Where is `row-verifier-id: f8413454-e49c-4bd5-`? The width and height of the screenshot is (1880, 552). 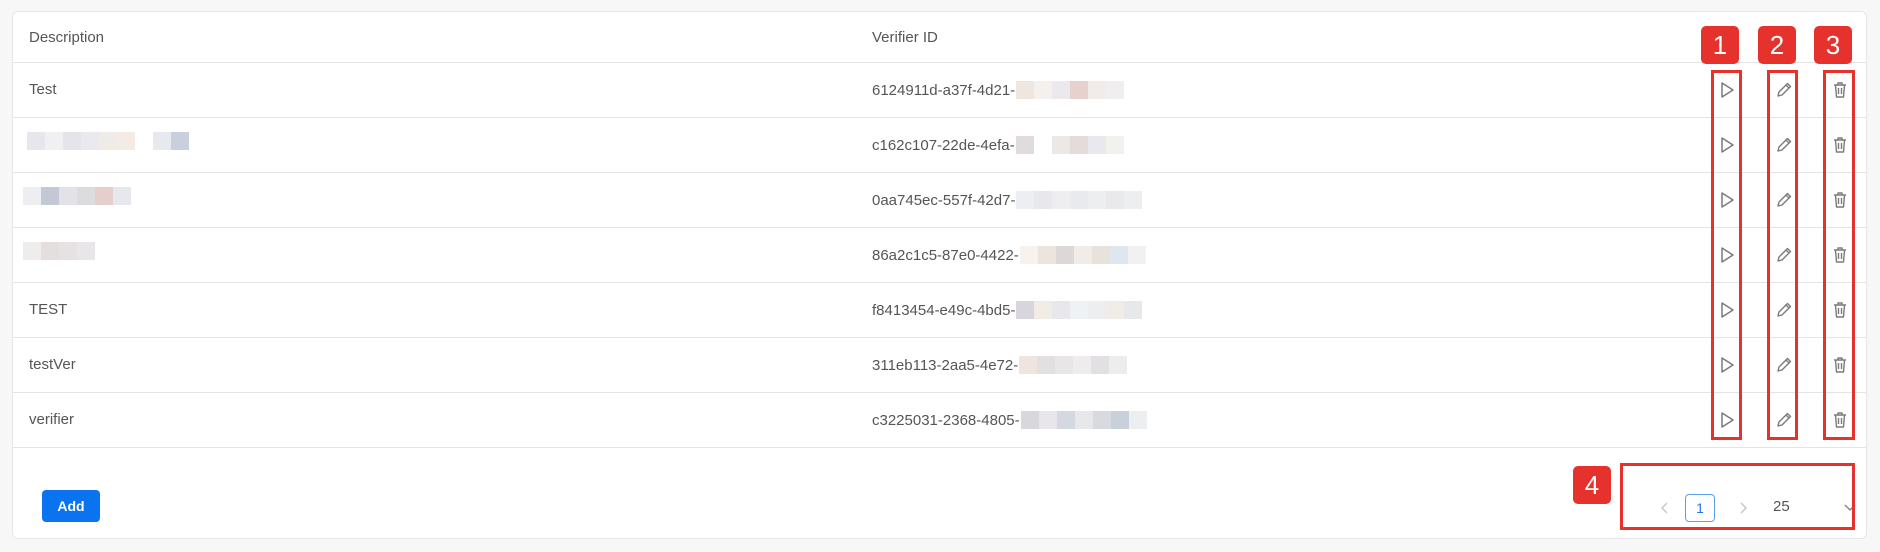 row-verifier-id: f8413454-e49c-4bd5- is located at coordinates (1007, 310).